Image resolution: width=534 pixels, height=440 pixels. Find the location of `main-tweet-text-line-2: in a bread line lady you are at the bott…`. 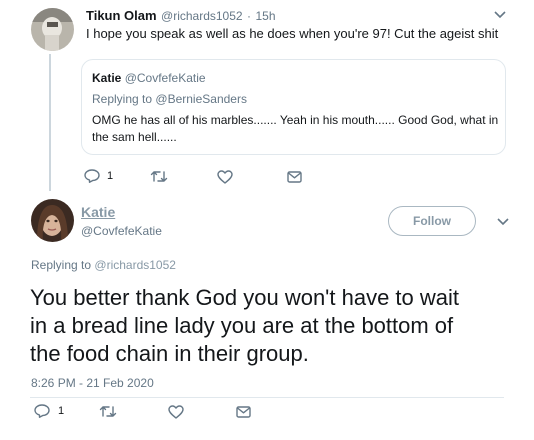

main-tweet-text-line-2: in a bread line lady you are at the bott… is located at coordinates (242, 325).